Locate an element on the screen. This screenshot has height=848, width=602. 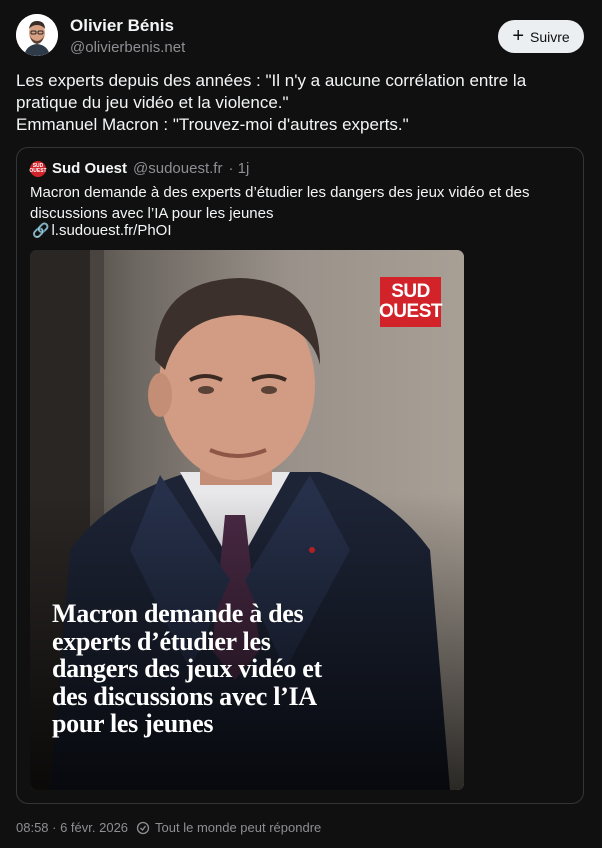
avatar-illustration-icon is located at coordinates (37, 35).